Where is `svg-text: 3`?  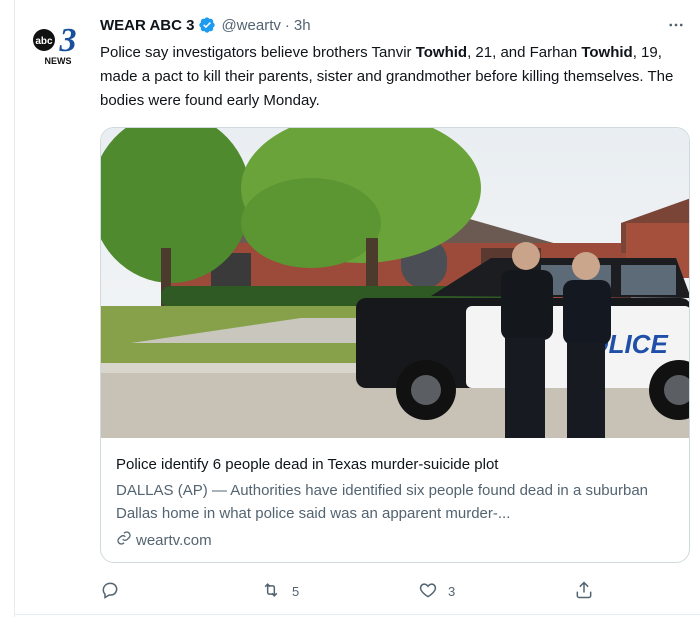
svg-text: 3 is located at coordinates (68, 40).